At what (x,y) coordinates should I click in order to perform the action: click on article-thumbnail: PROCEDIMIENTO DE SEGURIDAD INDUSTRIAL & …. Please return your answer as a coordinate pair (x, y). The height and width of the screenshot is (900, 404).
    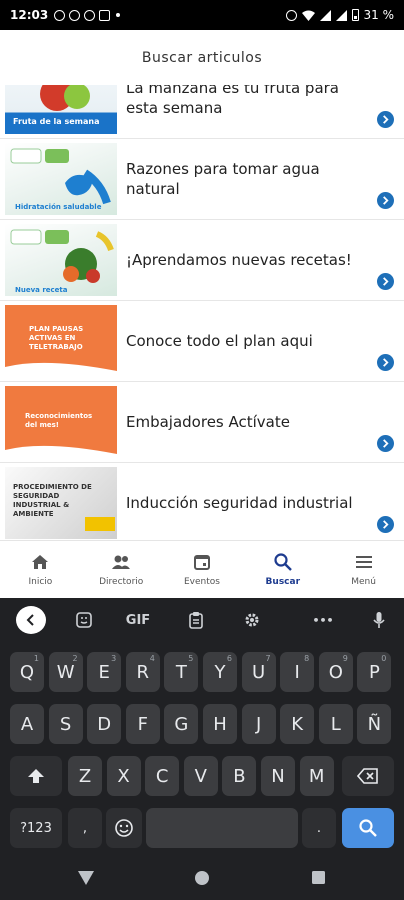
    Looking at the image, I should click on (61, 503).